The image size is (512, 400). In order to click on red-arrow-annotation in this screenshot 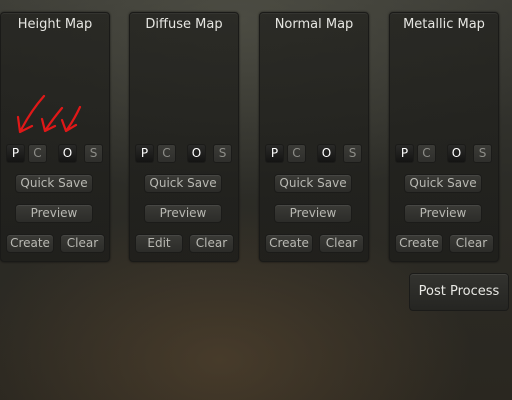, I will do `click(49, 114)`.